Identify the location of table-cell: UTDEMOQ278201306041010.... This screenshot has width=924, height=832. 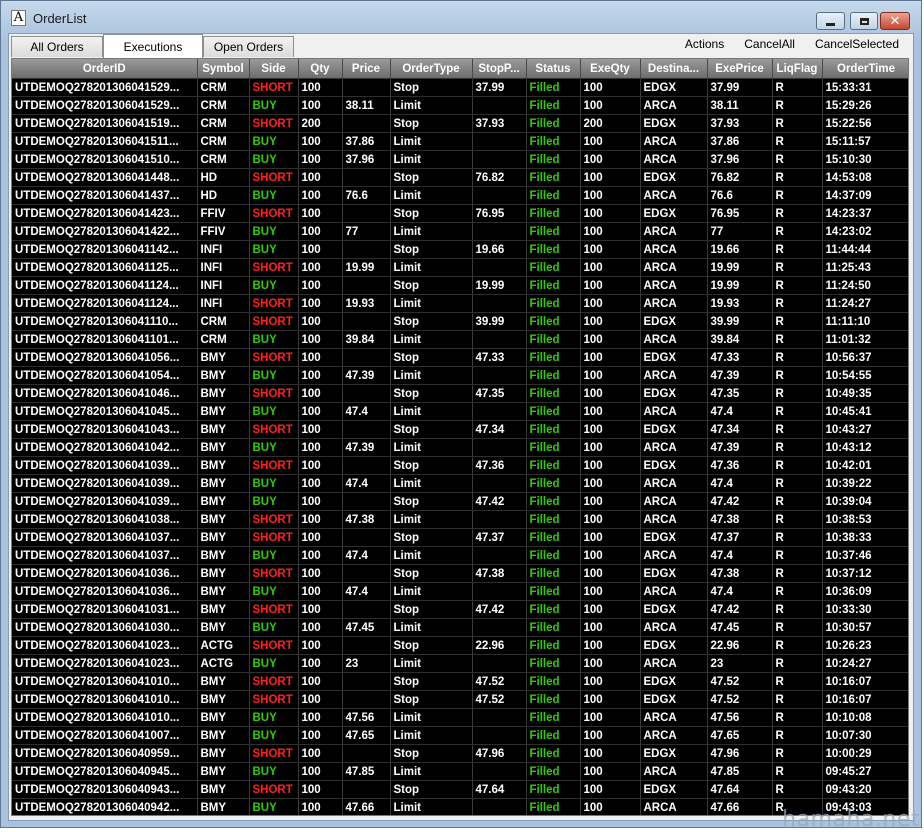
(105, 717).